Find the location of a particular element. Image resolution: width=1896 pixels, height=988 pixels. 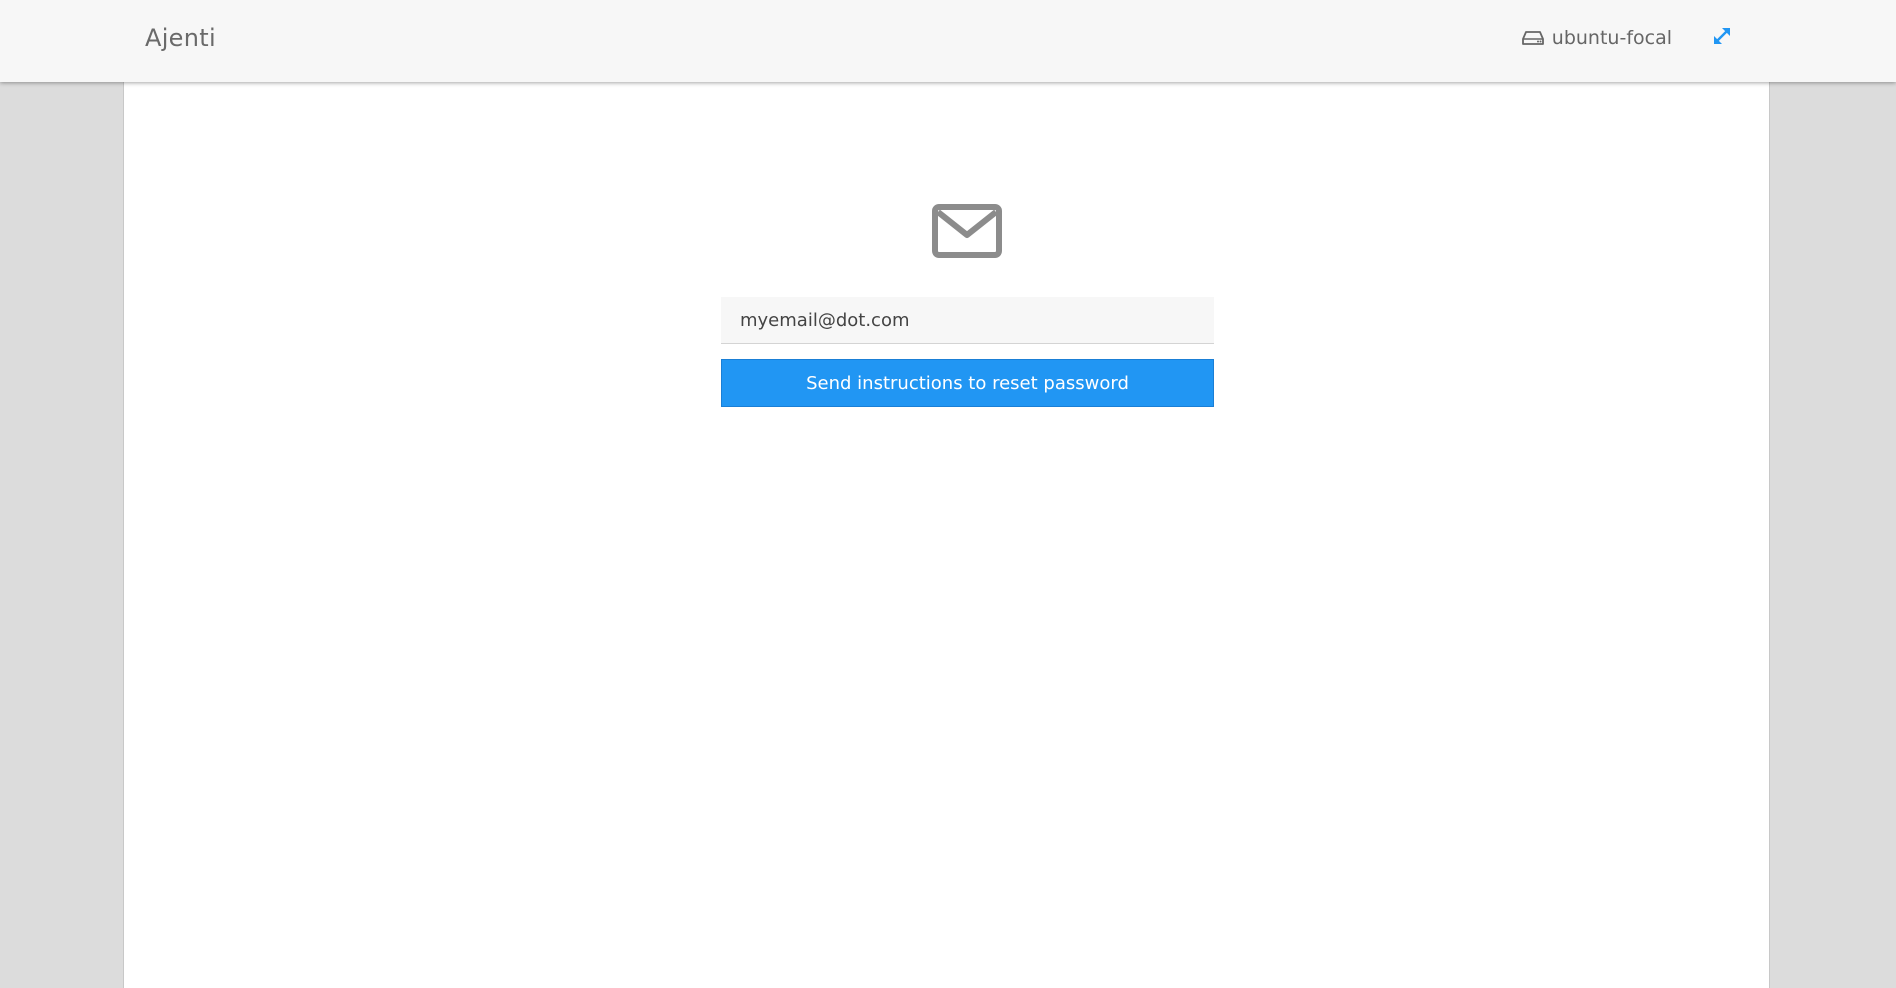

fullscreen-button is located at coordinates (1722, 38).